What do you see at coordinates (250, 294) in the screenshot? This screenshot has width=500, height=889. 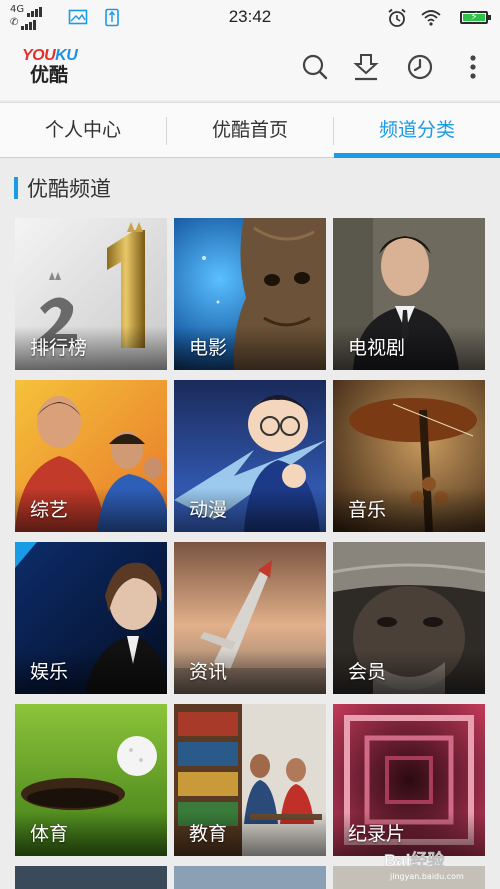 I see `channel-tile-movie: 电影` at bounding box center [250, 294].